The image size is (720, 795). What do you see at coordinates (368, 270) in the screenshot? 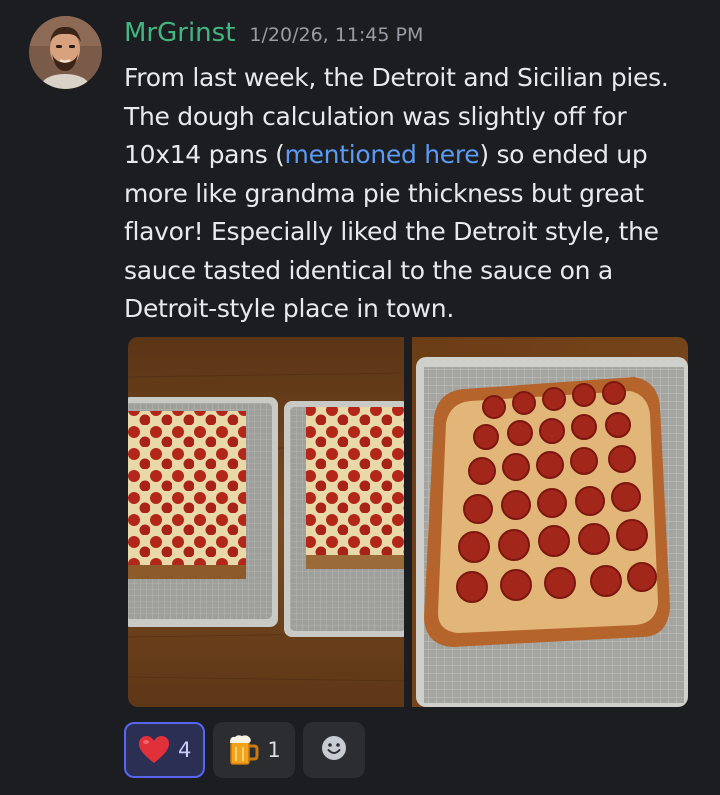
I see `message-line: sauce tasted identical to the sauce on a` at bounding box center [368, 270].